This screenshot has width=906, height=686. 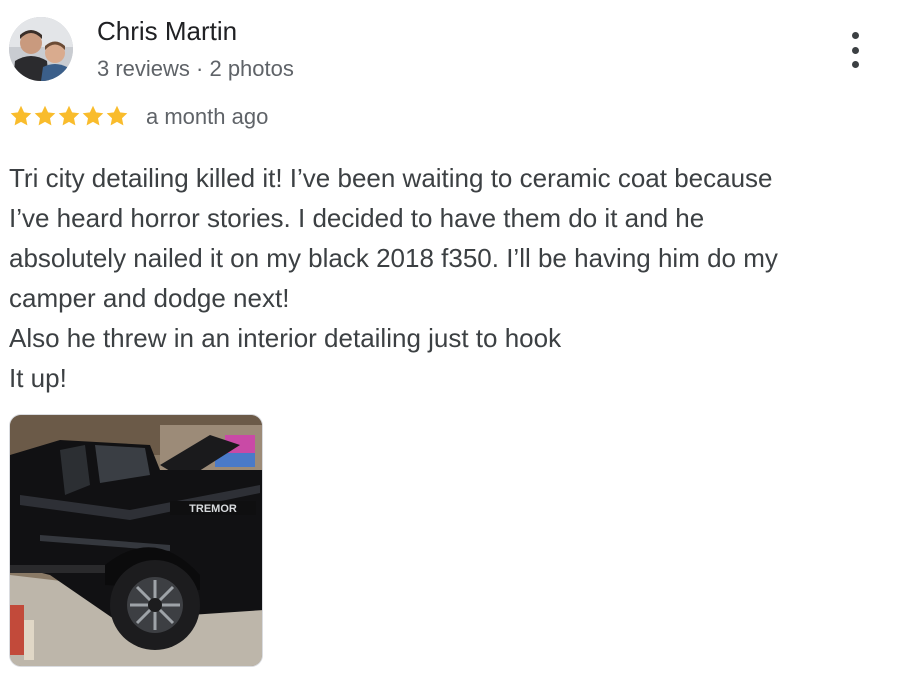 I want to click on truck-photo: TREMOR, so click(x=136, y=540).